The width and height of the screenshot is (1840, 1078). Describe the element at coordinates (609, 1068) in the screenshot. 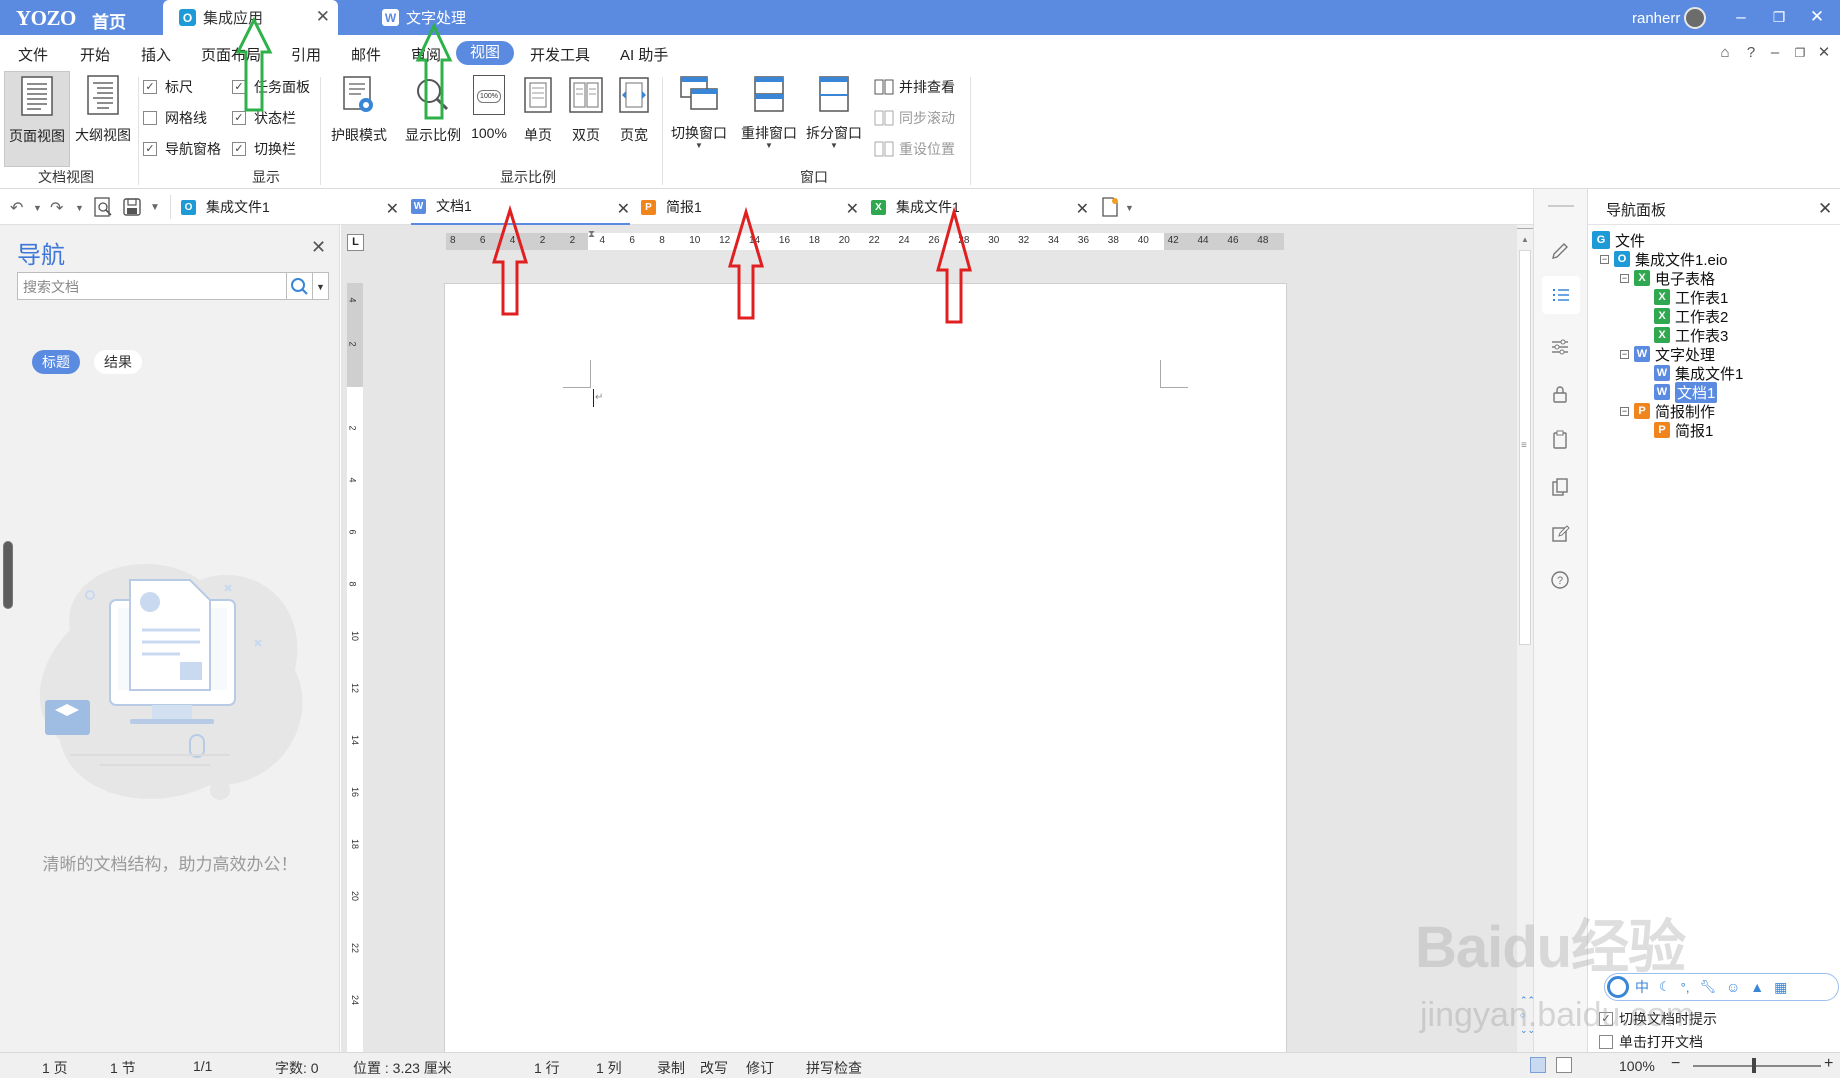

I see `status-column: 1 列` at that location.